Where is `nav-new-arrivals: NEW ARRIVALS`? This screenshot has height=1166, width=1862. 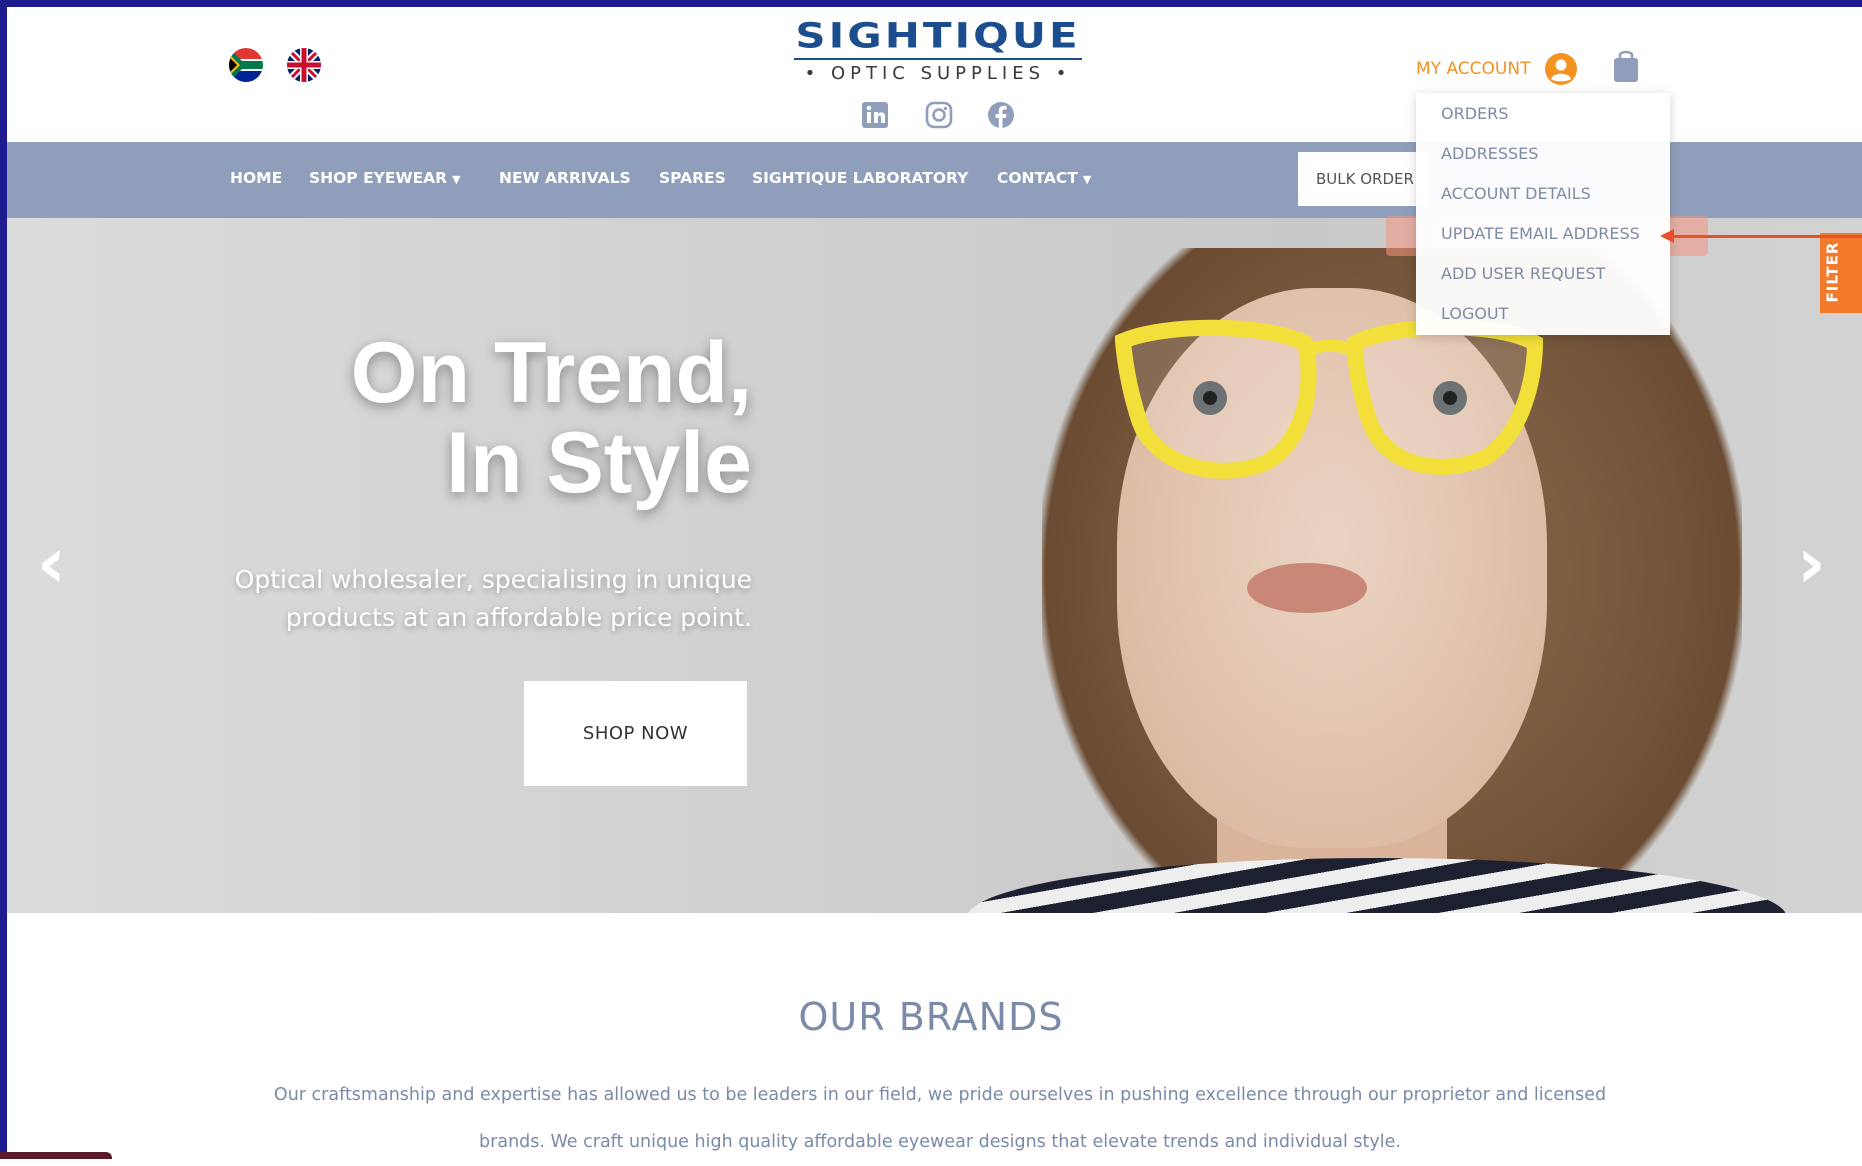
nav-new-arrivals: NEW ARRIVALS is located at coordinates (565, 178).